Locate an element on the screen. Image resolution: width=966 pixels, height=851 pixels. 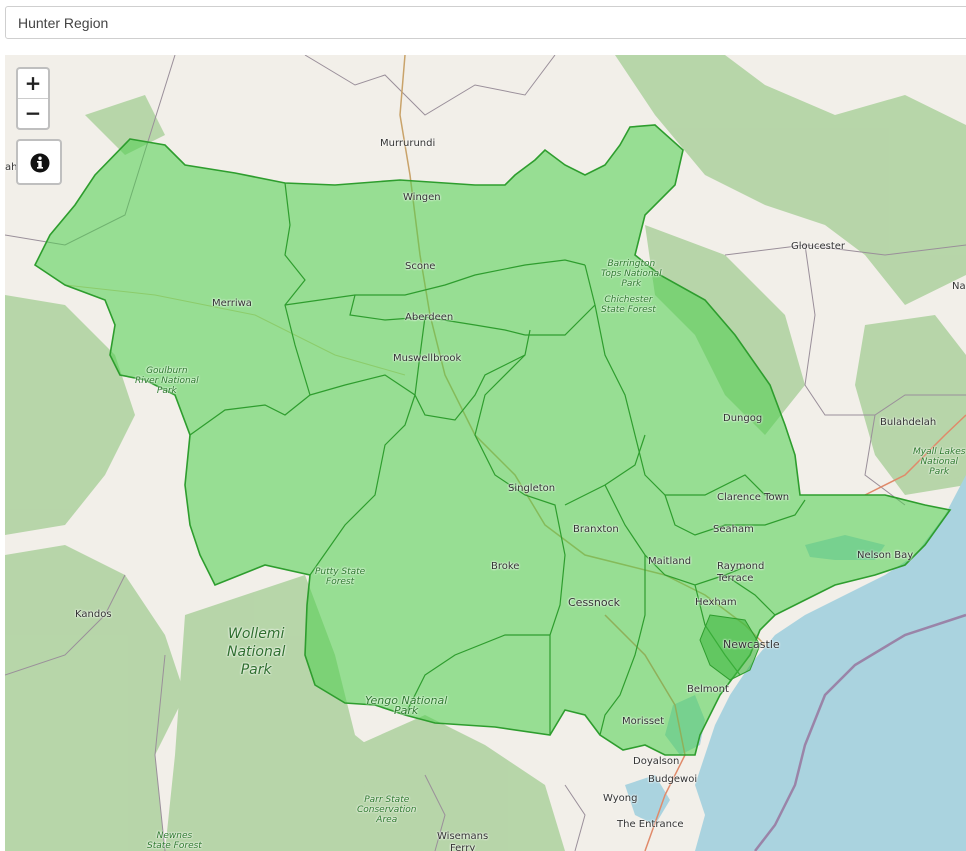
zoom-control: + − is located at coordinates (33, 98).